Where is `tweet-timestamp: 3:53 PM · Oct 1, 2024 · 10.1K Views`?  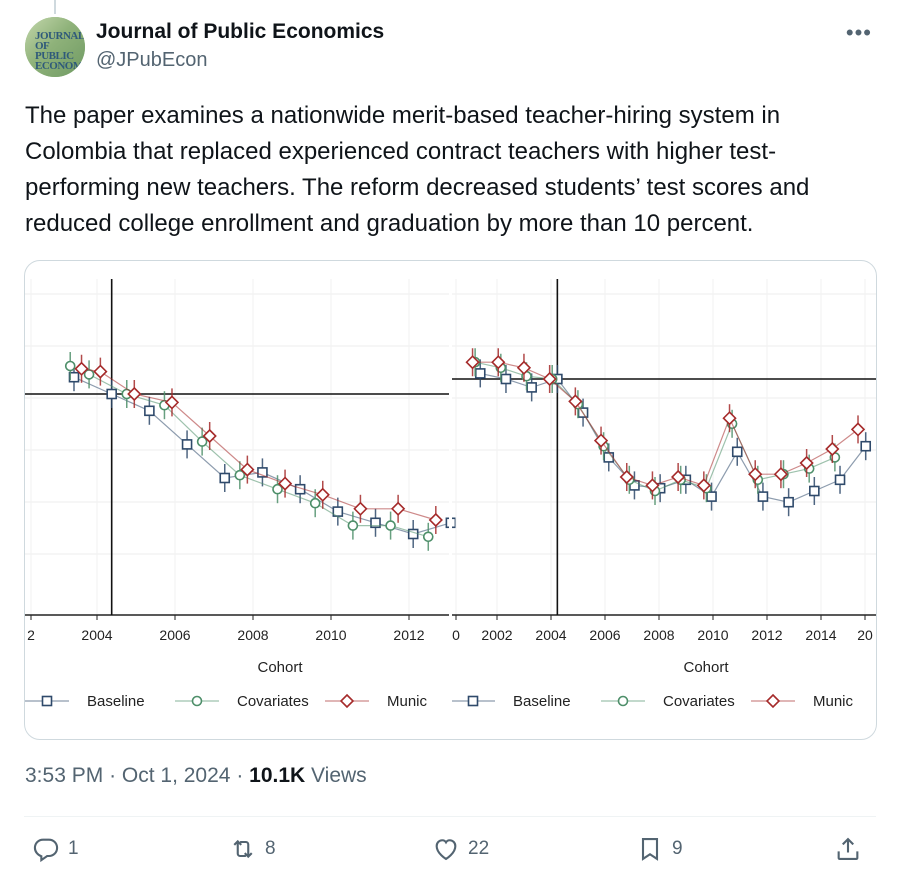 tweet-timestamp: 3:53 PM · Oct 1, 2024 · 10.1K Views is located at coordinates (196, 776).